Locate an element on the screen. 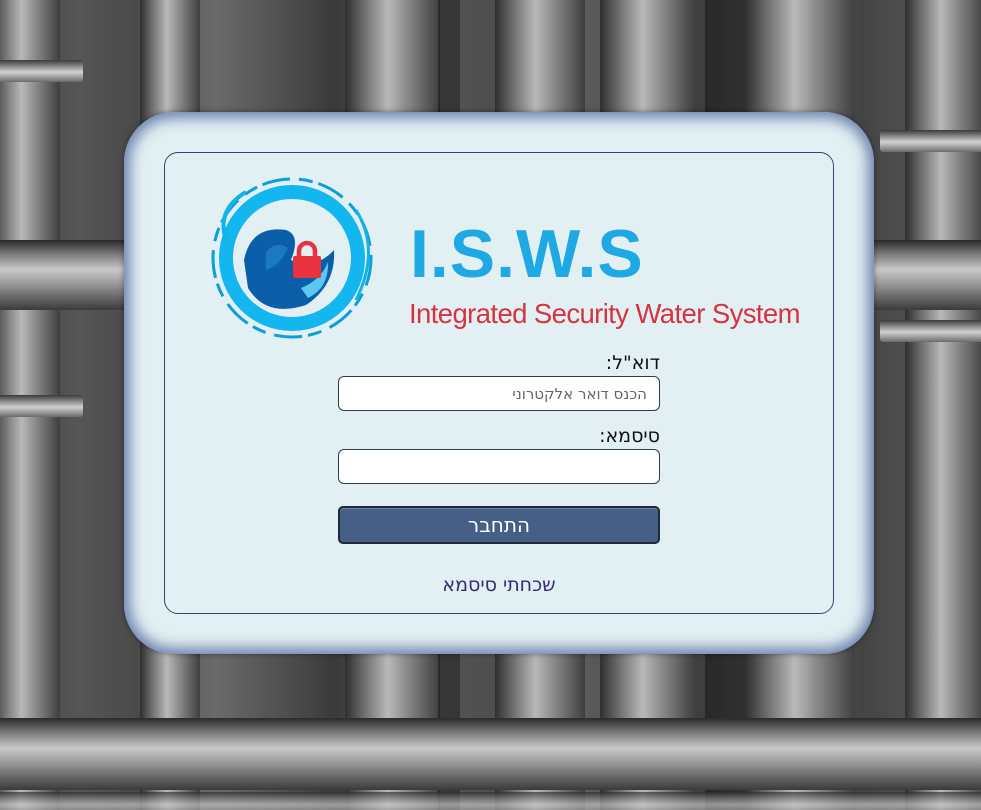 This screenshot has width=981, height=810. login-form: דוא"ל: סיסמא: התחבר is located at coordinates (499, 447).